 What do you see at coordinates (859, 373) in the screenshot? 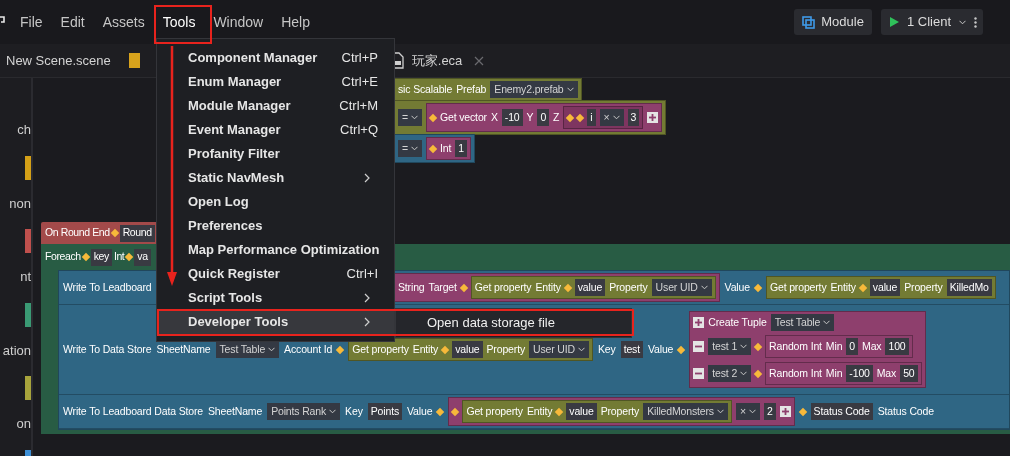
I see `value-field: -100` at bounding box center [859, 373].